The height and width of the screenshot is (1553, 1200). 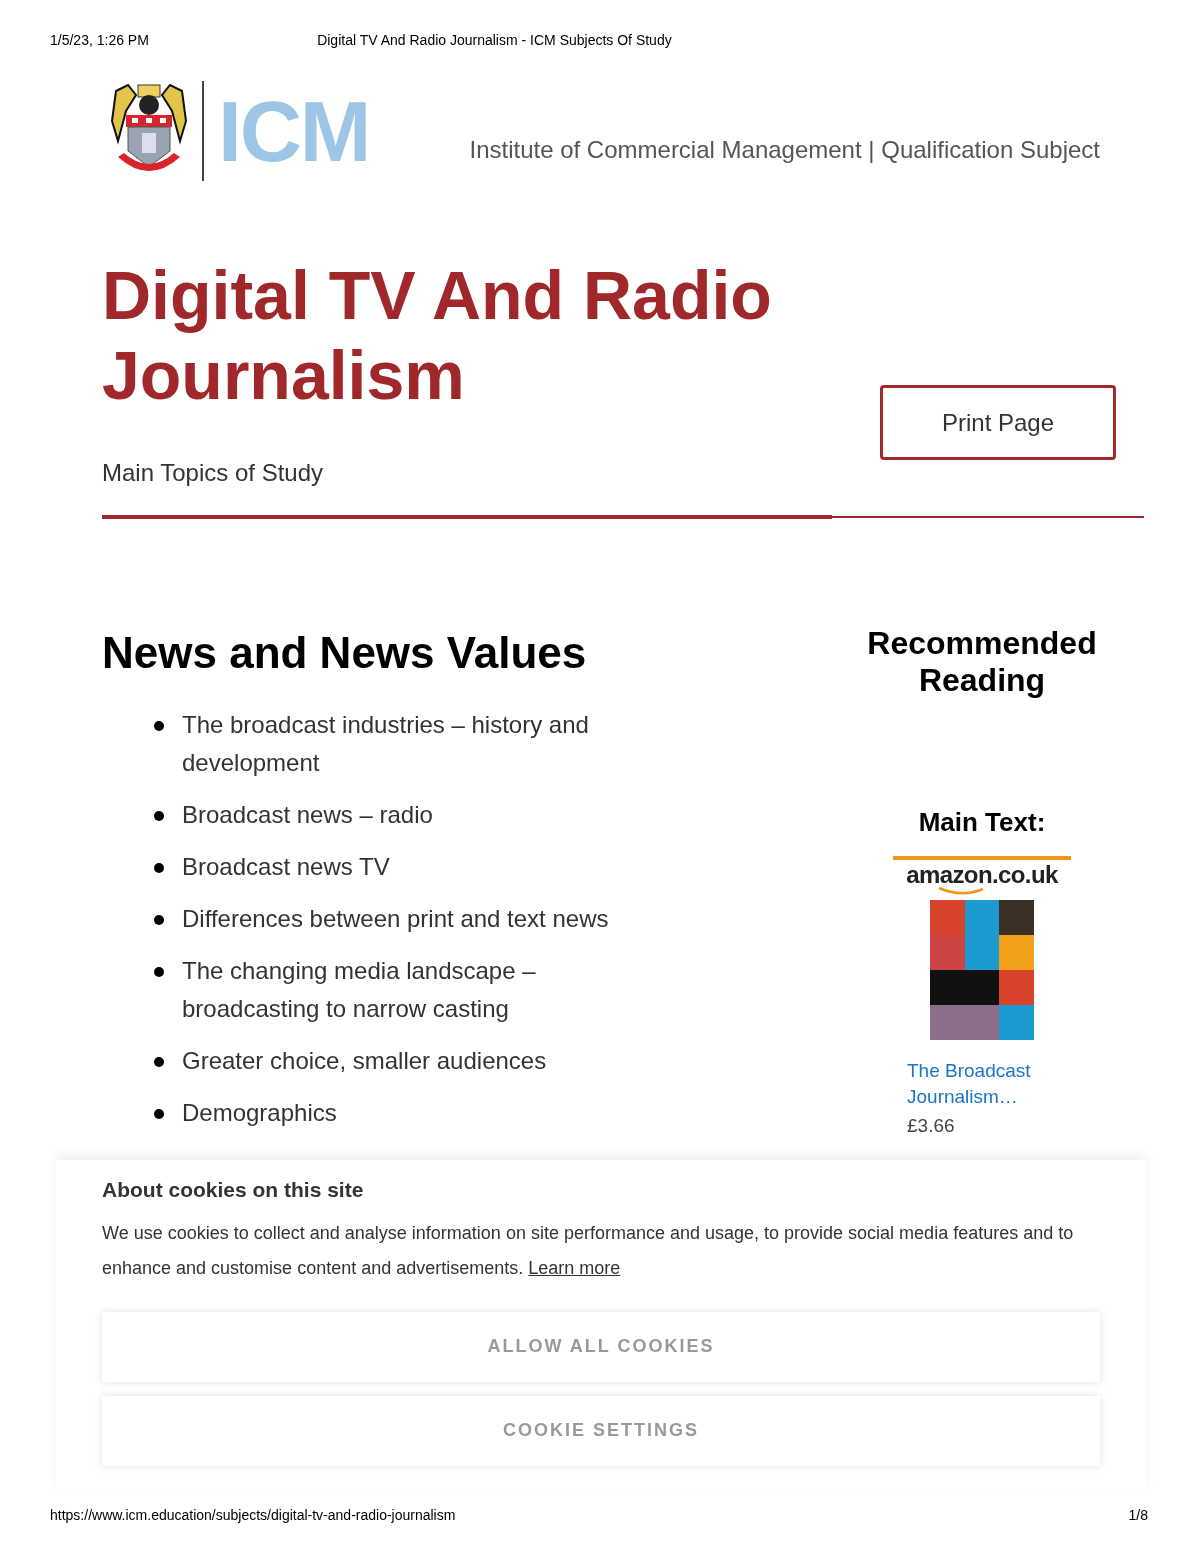 What do you see at coordinates (998, 422) in the screenshot?
I see `print-page-button: Print Page` at bounding box center [998, 422].